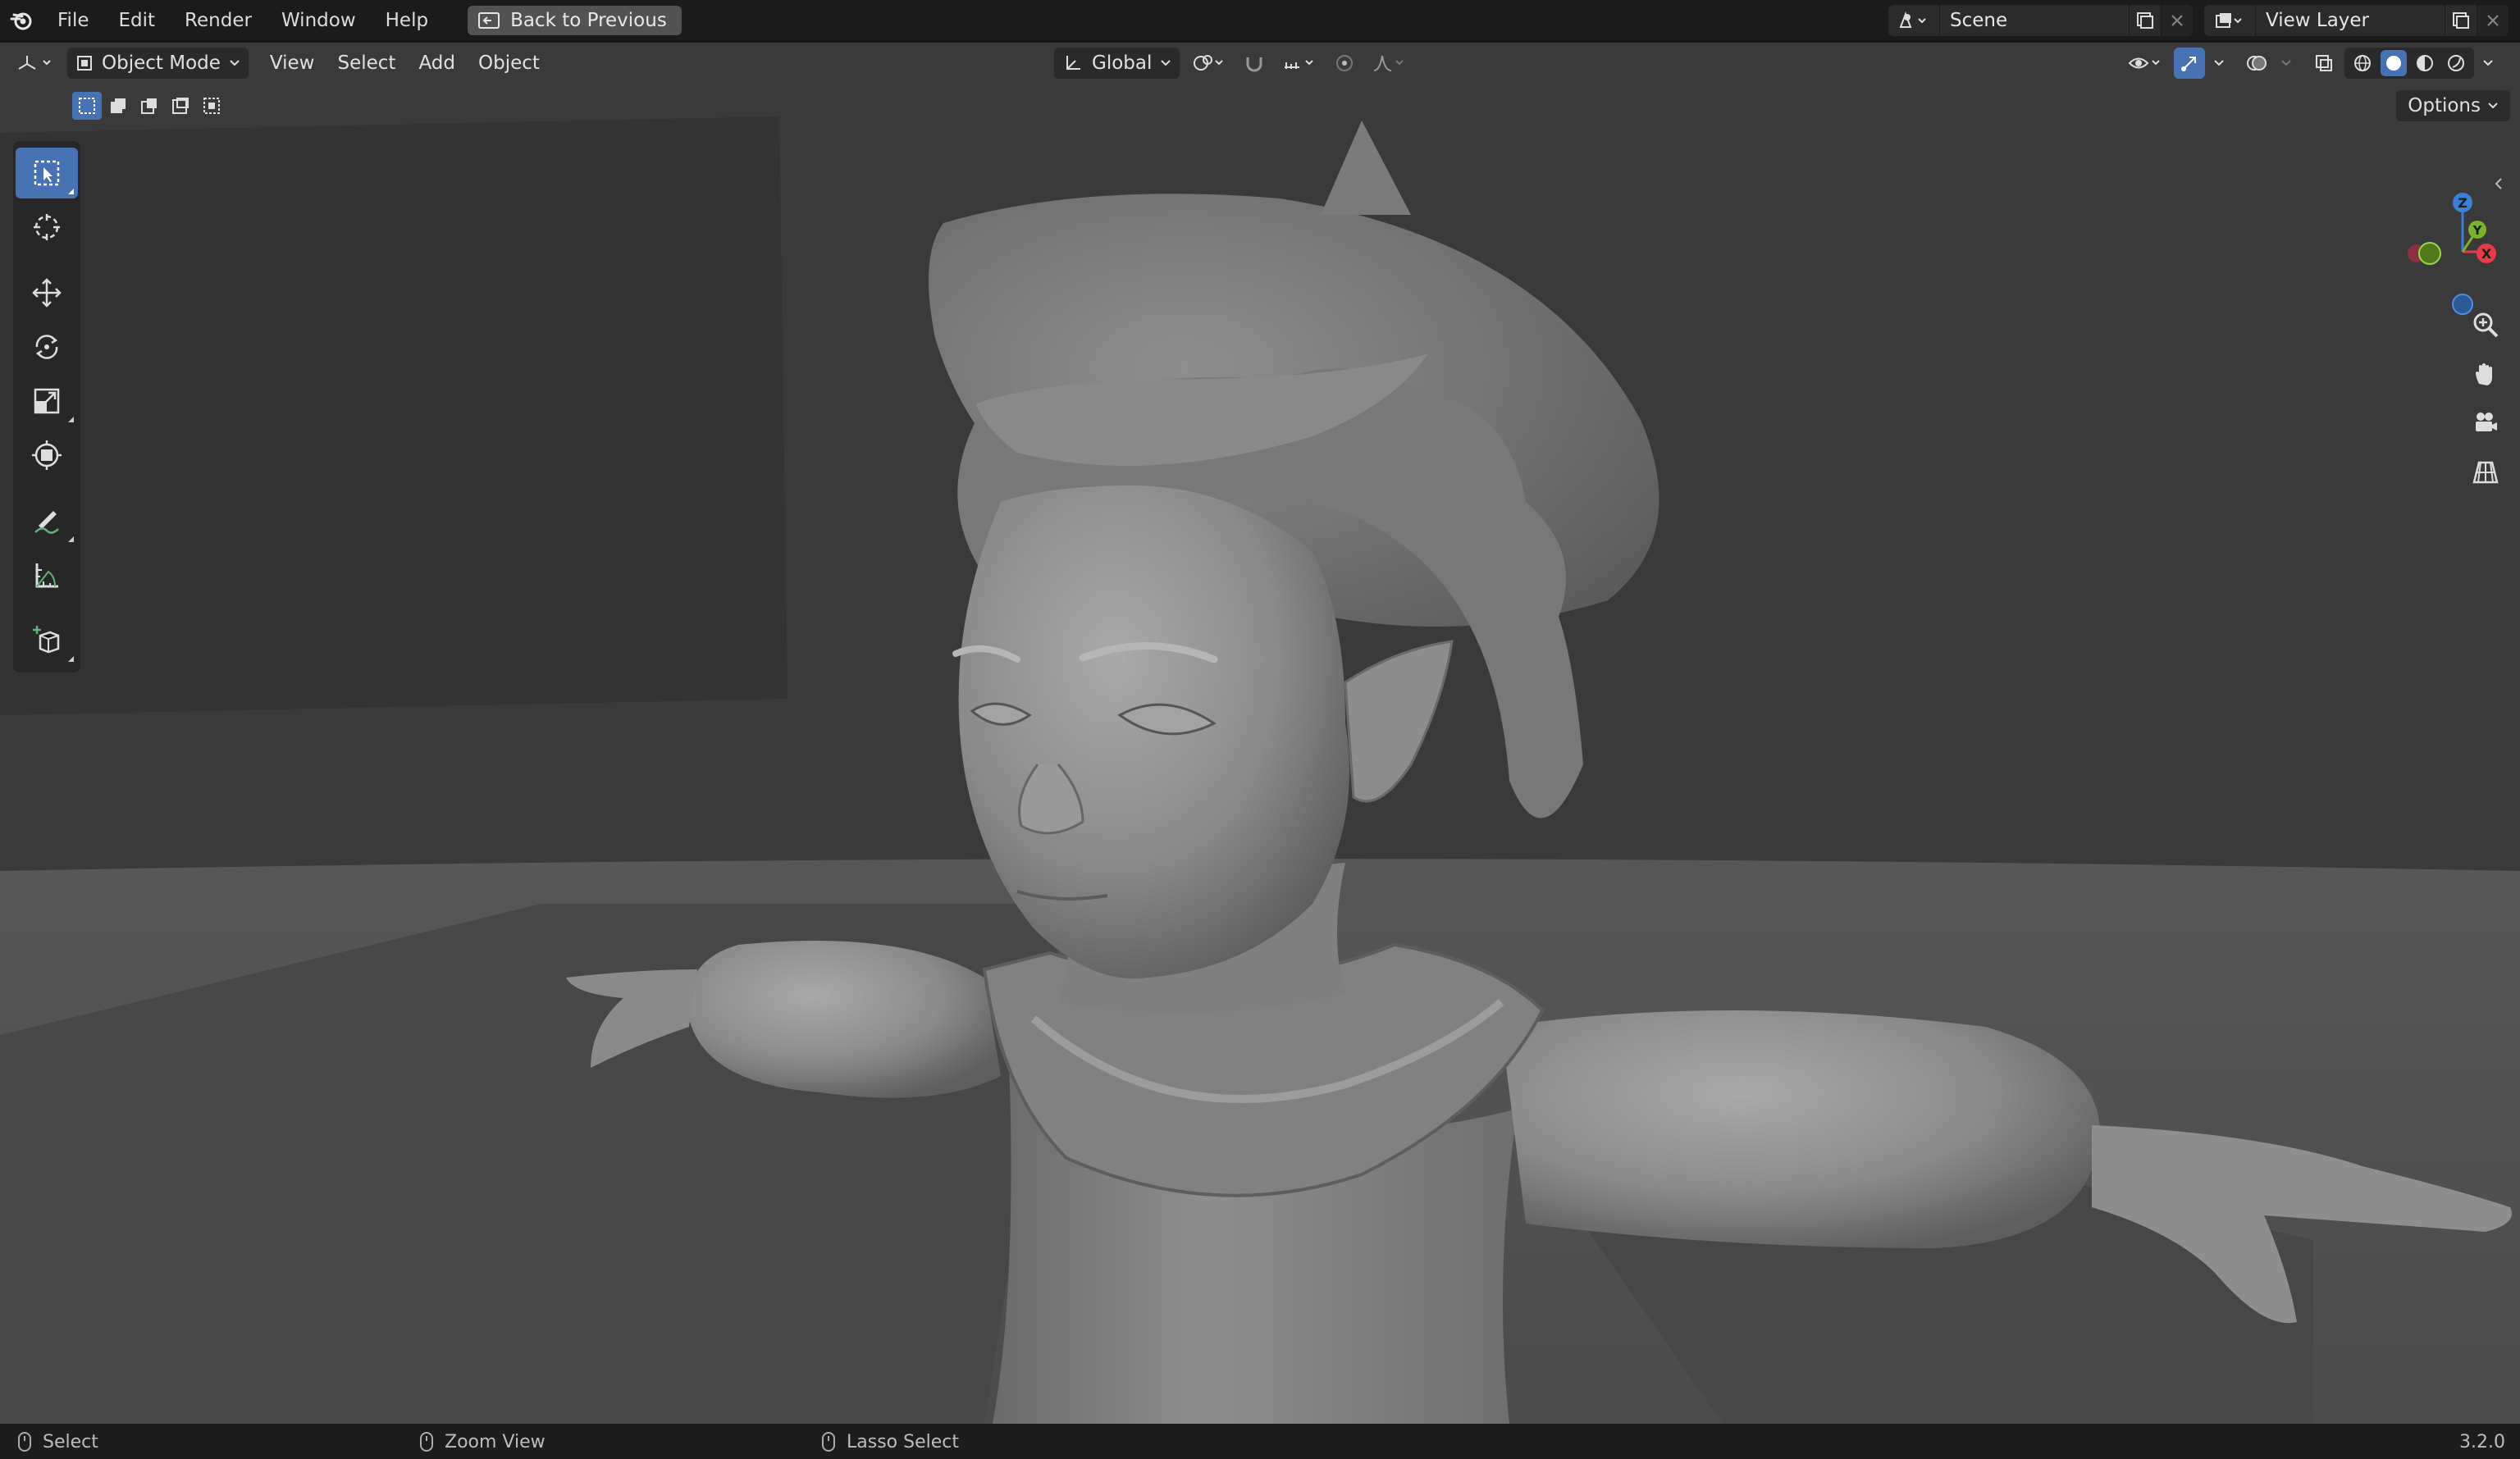 This screenshot has height=1459, width=2520. I want to click on select-subtract-button, so click(149, 106).